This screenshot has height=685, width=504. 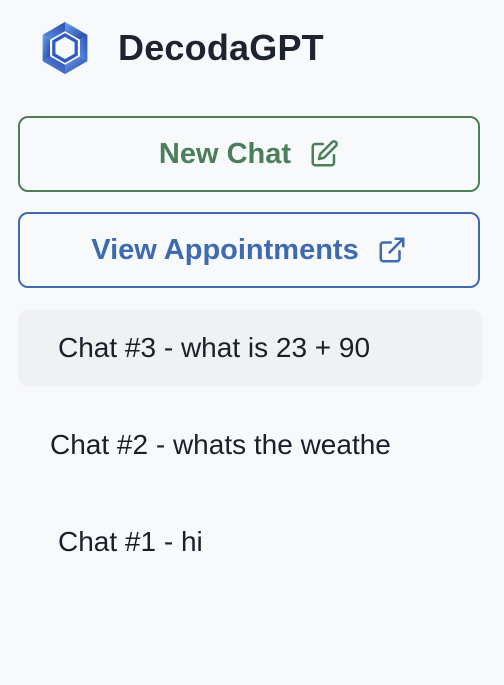 I want to click on chat-item-label: Chat #2 - whats the weathe, so click(x=220, y=444).